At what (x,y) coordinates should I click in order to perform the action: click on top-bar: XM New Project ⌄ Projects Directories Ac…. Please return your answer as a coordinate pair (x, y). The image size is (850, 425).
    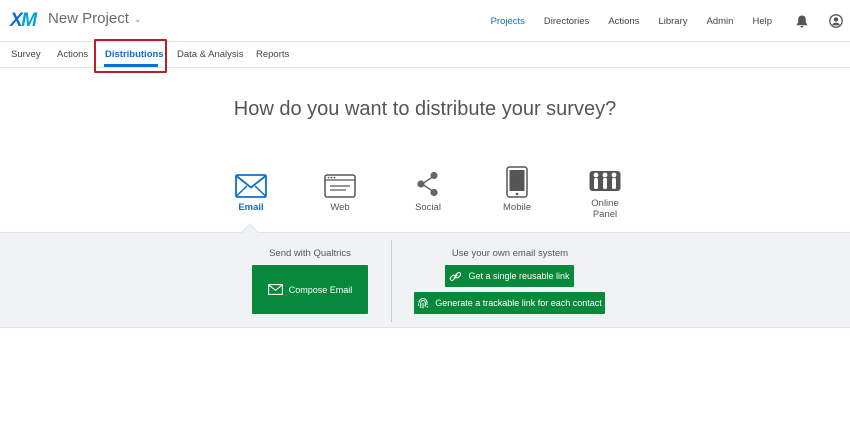
    Looking at the image, I should click on (425, 21).